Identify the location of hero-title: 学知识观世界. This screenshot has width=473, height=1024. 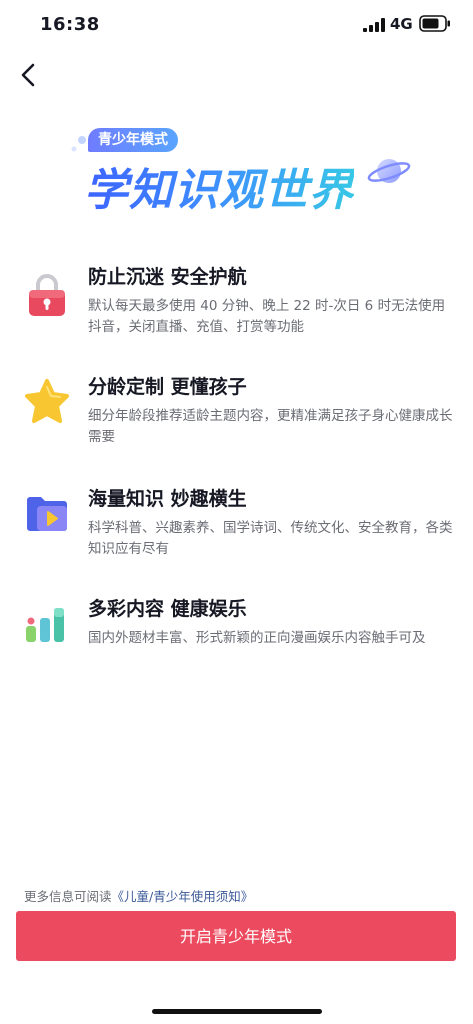
(219, 186).